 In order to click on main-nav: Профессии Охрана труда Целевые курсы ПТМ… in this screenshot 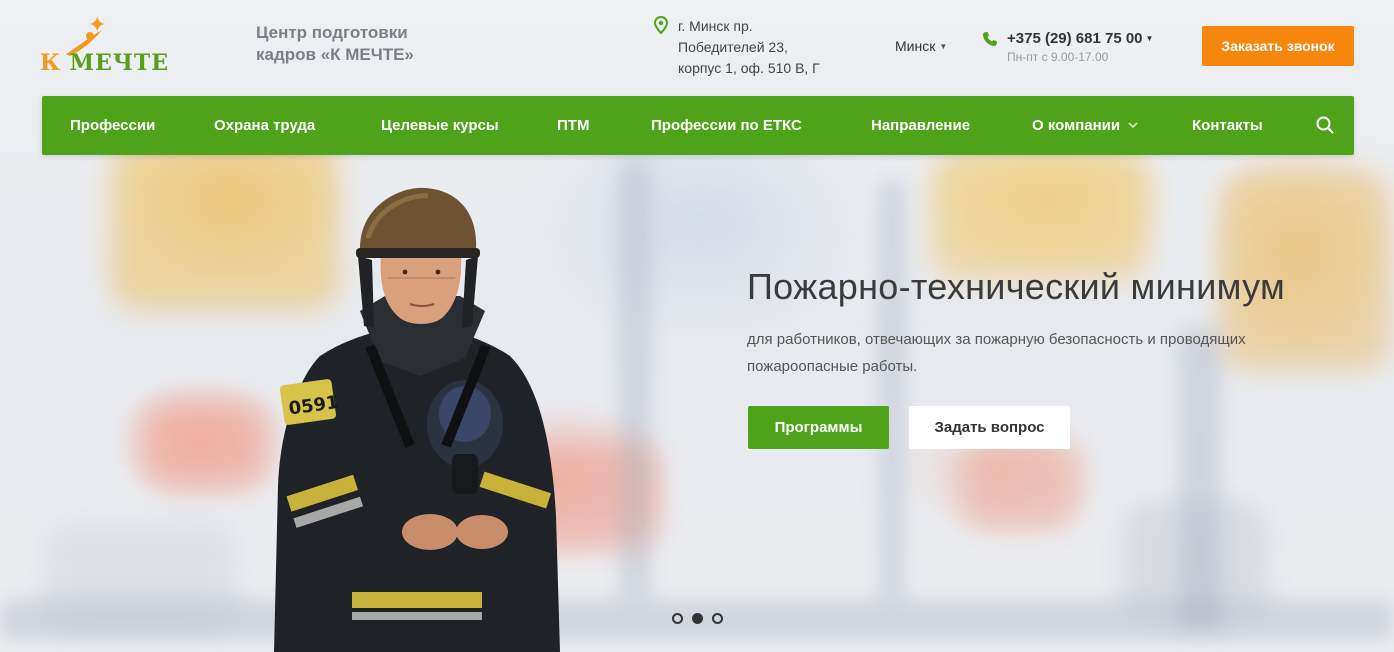, I will do `click(698, 125)`.